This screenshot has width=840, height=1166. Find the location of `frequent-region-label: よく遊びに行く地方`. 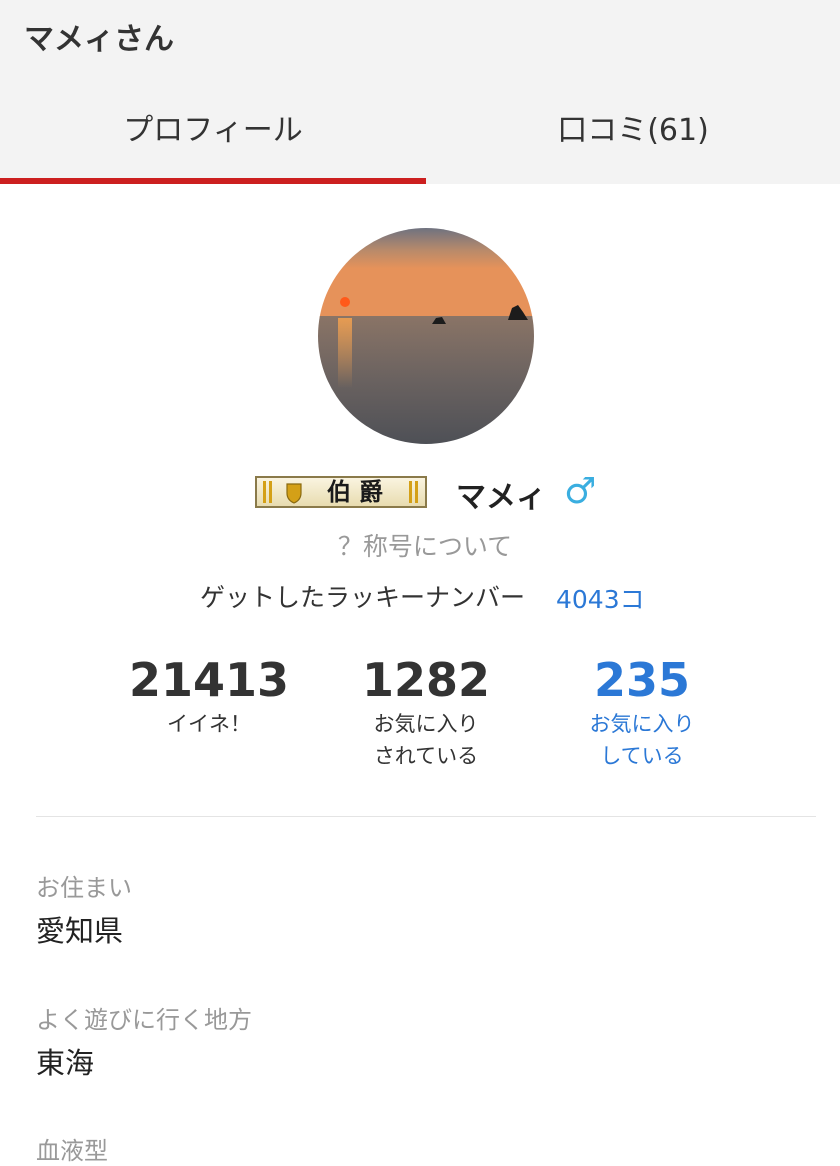

frequent-region-label: よく遊びに行く地方 is located at coordinates (144, 1020).